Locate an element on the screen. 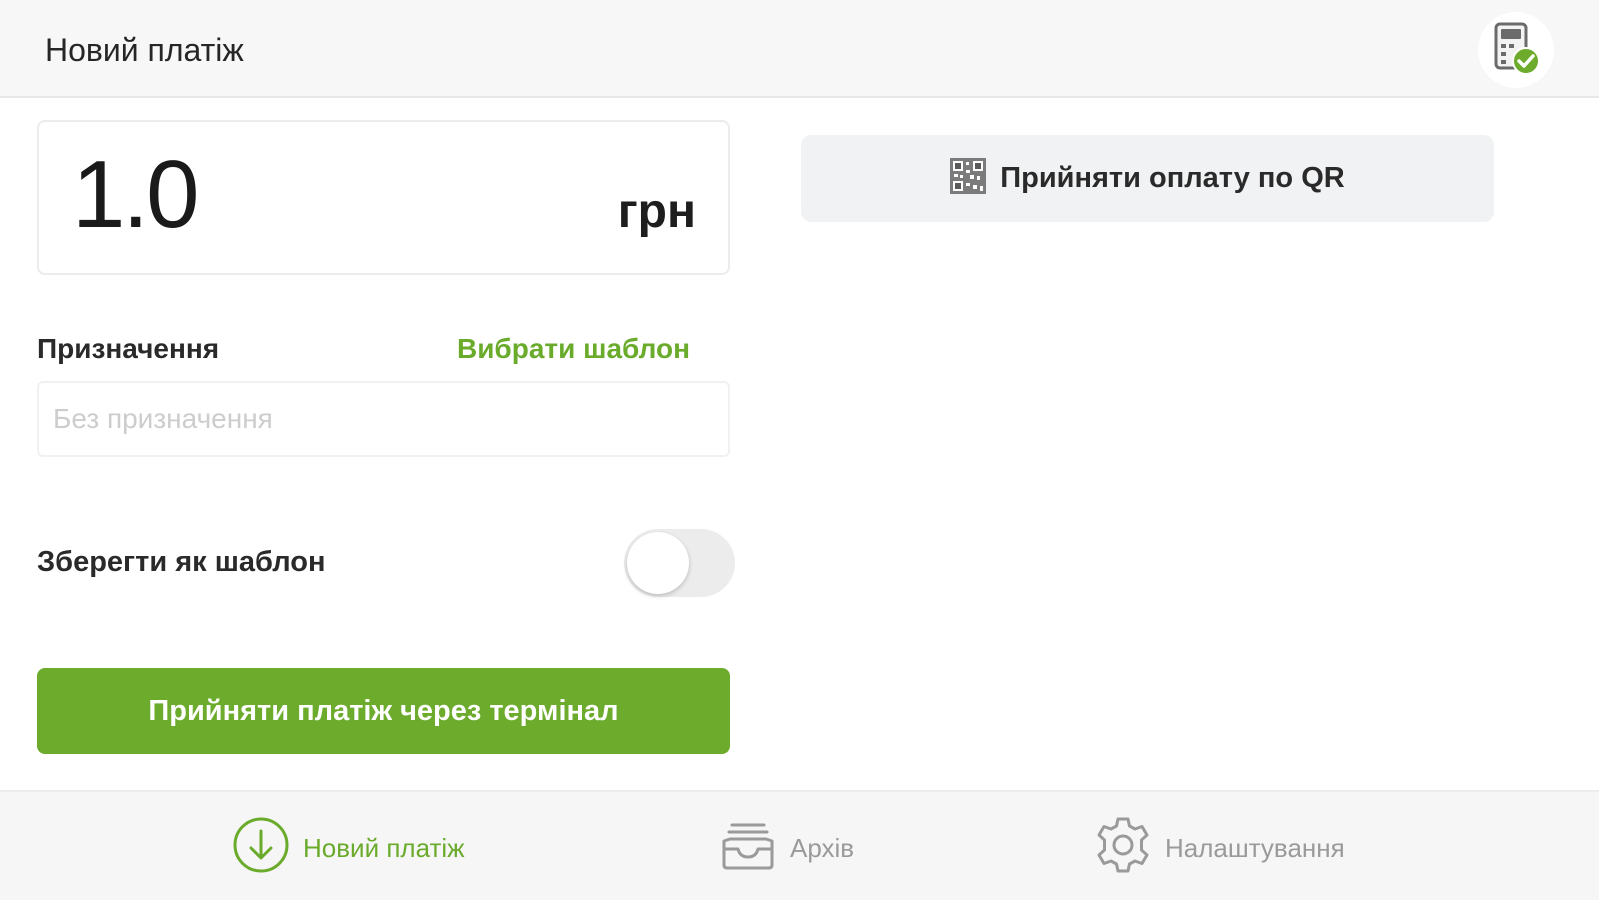  toggle-knob is located at coordinates (658, 563).